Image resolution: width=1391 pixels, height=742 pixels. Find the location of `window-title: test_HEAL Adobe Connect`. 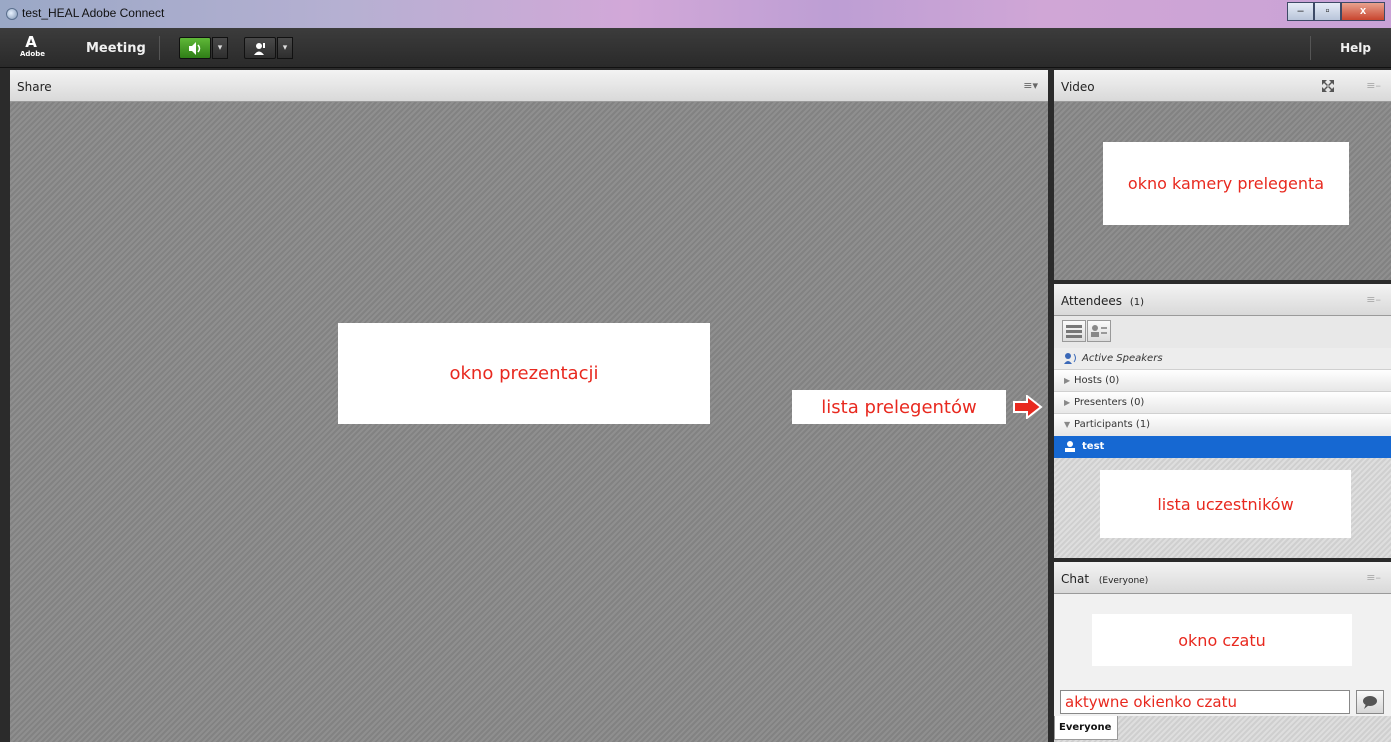

window-title: test_HEAL Adobe Connect is located at coordinates (93, 13).